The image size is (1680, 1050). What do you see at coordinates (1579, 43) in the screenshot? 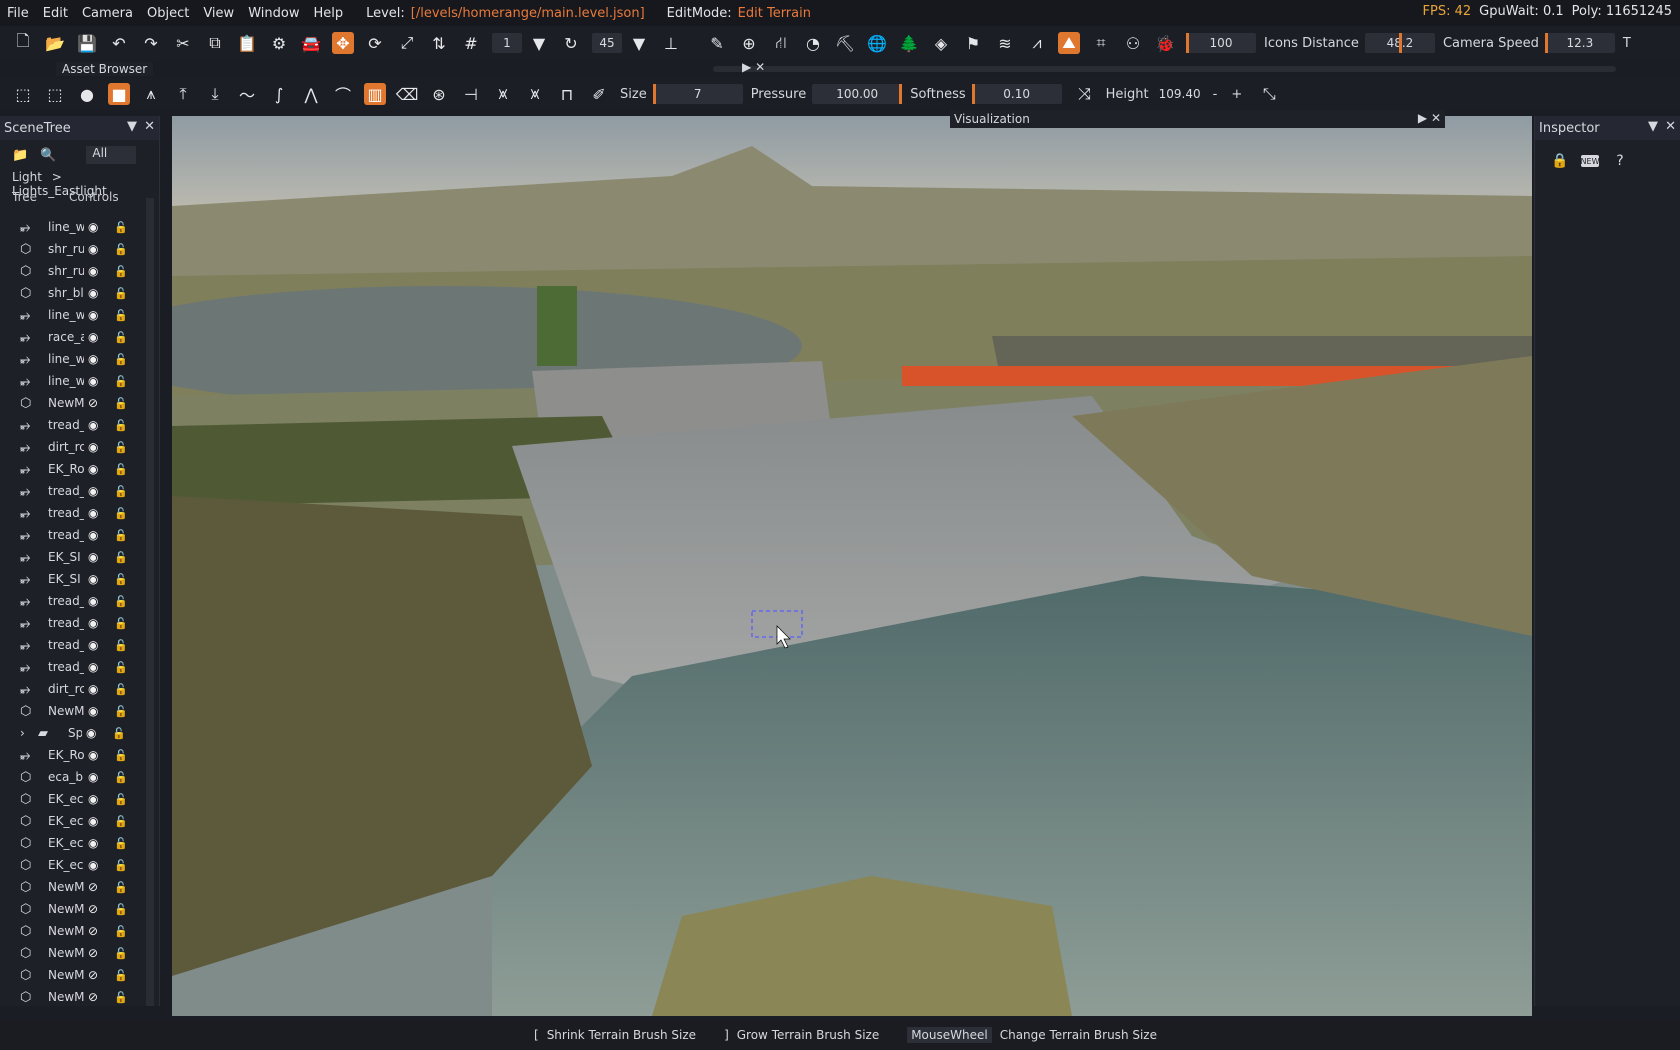
I see `camera-speed-field: 12.3` at bounding box center [1579, 43].